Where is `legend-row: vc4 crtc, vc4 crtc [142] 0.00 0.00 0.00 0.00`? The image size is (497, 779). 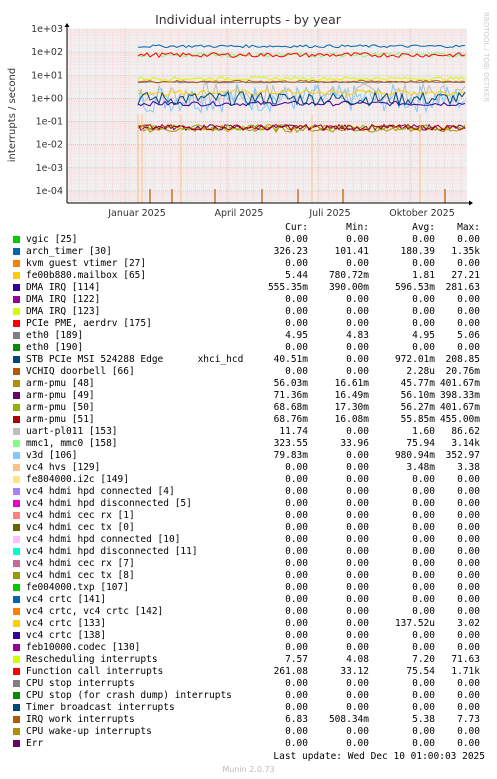
legend-row: vc4 crtc, vc4 crtc [142] 0.00 0.00 0.00 0.00 is located at coordinates (248, 612).